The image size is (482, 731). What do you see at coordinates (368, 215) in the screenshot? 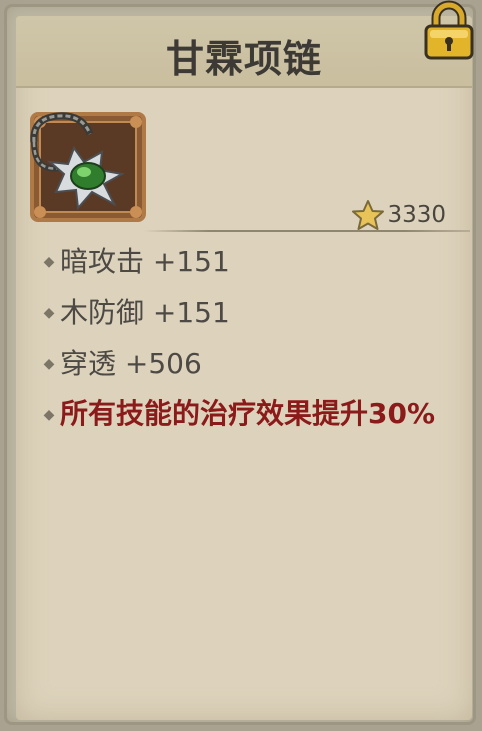
I see `star-icon` at bounding box center [368, 215].